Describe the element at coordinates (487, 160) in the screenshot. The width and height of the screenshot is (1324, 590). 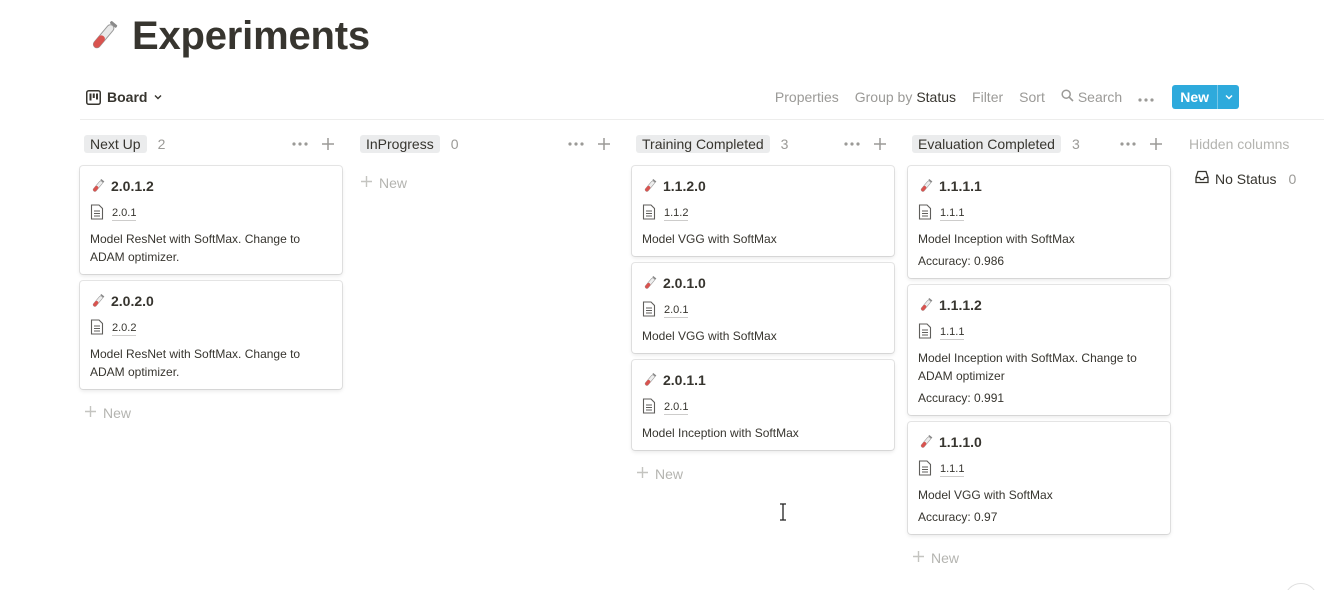
I see `board-column-inprogress: InProgress 0 New` at that location.